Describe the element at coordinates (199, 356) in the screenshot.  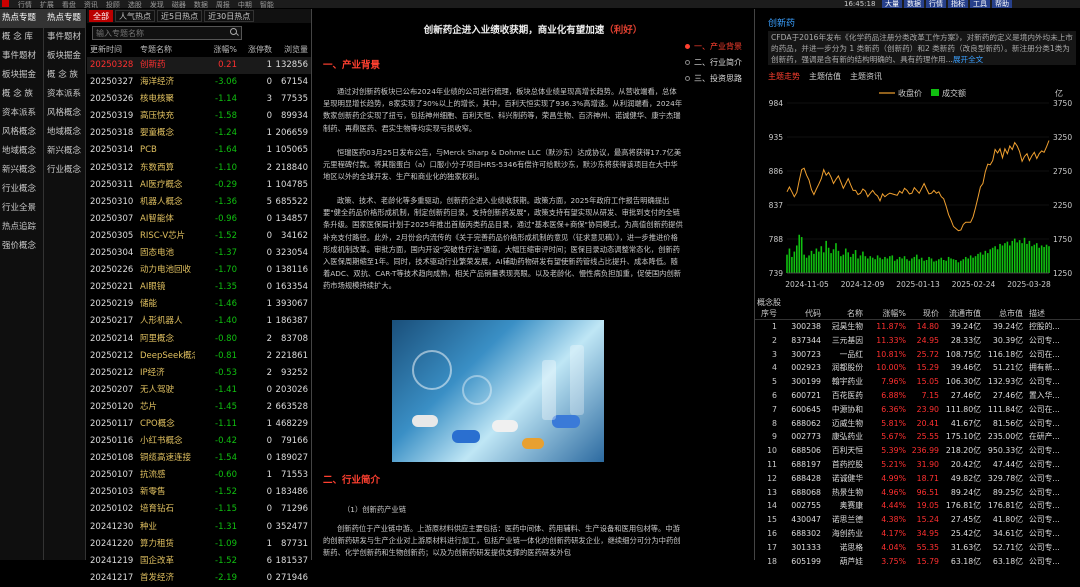
I see `list-item: 20250212 DeepSeek概念 -0.81 2 221861` at that location.